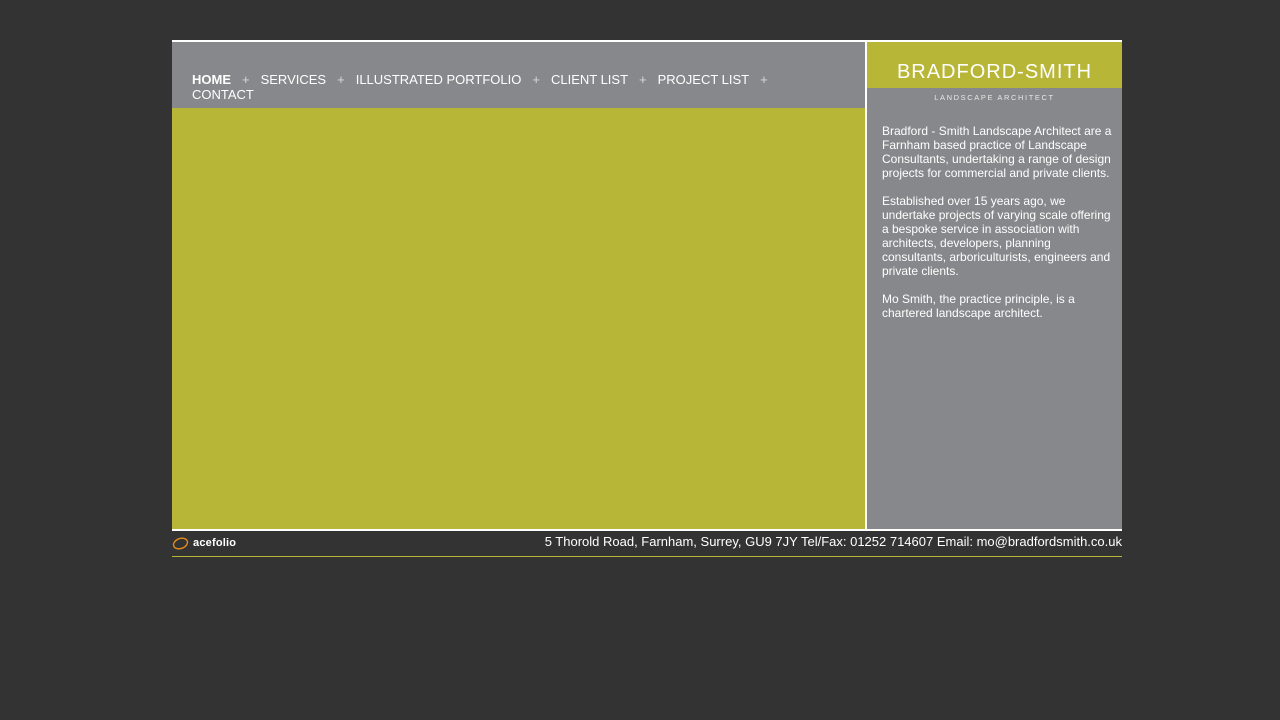 This screenshot has width=1280, height=720. Describe the element at coordinates (294, 79) in the screenshot. I see `nav-services-link: SERVICES` at that location.